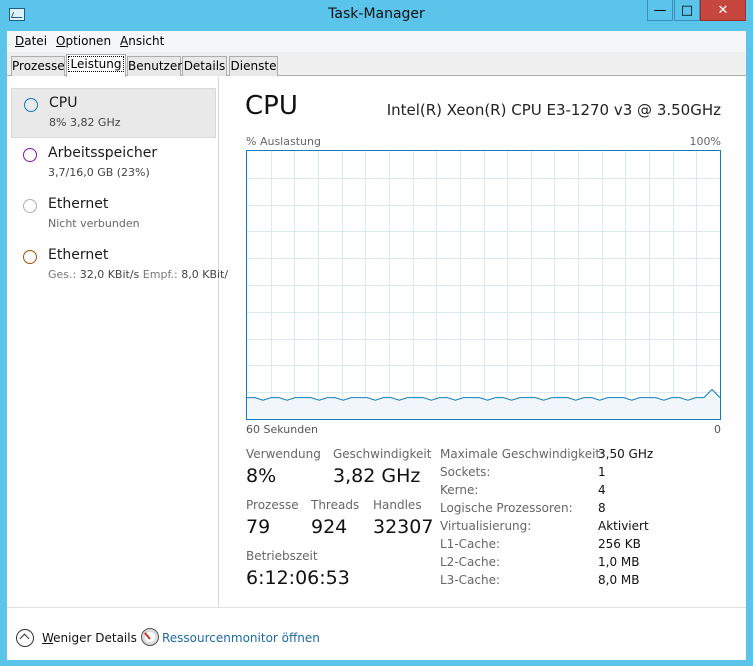 This screenshot has height=666, width=753. I want to click on spec-value: Aktiviert, so click(623, 526).